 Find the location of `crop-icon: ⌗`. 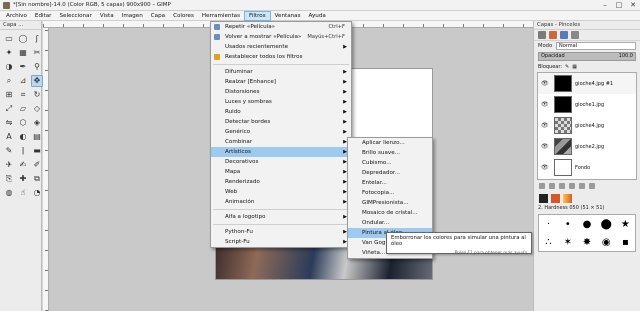

crop-icon: ⌗ is located at coordinates (23, 95).